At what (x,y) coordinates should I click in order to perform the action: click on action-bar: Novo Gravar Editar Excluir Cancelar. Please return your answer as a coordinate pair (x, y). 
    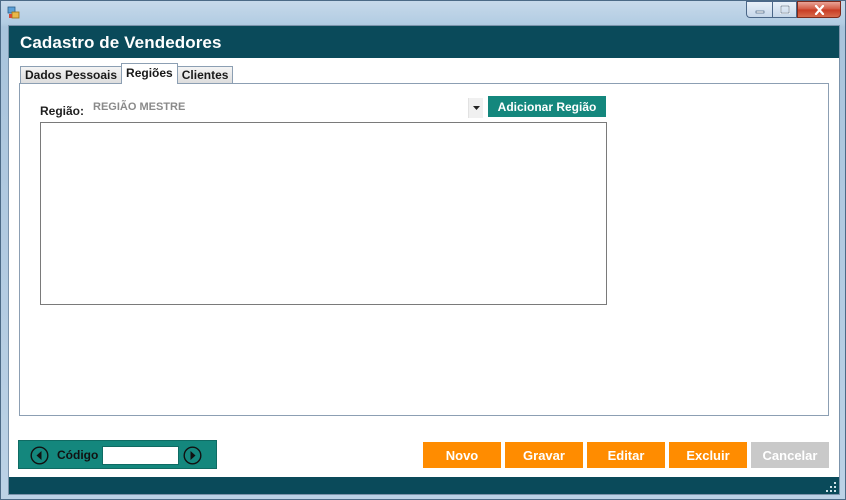
    Looking at the image, I should click on (424, 455).